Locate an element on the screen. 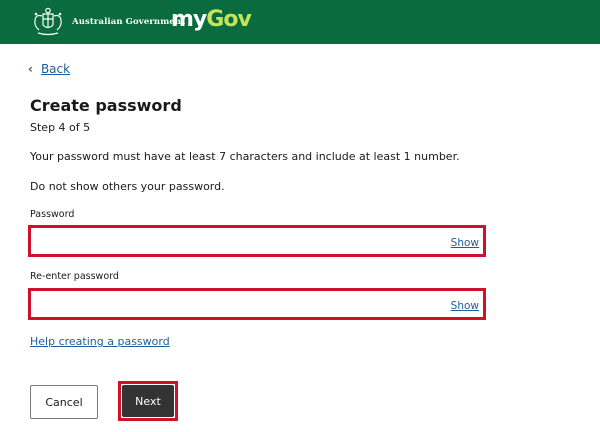  show-password-toggle: Show is located at coordinates (465, 243).